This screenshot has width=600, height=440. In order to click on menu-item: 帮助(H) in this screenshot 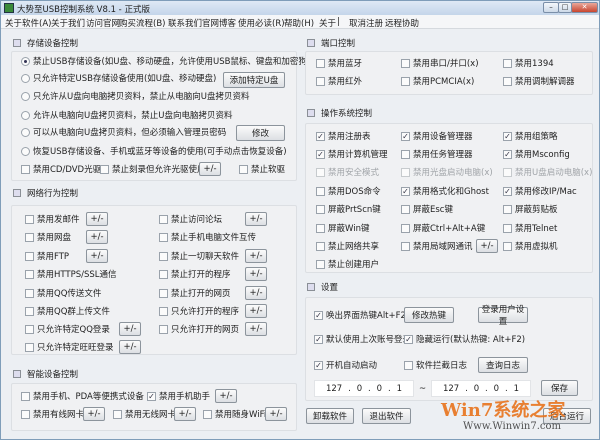, I will do `click(299, 23)`.